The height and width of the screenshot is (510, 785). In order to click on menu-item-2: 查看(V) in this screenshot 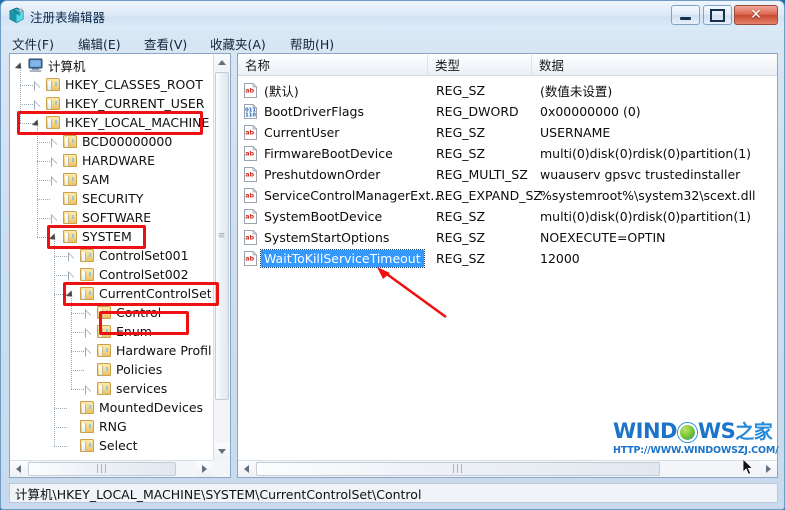, I will do `click(165, 43)`.